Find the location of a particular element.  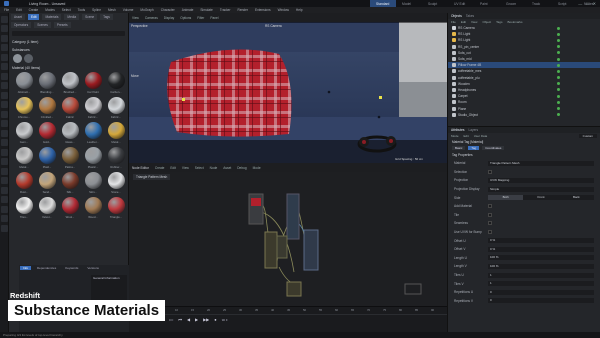

render-icon is located at coordinates (4, 133).